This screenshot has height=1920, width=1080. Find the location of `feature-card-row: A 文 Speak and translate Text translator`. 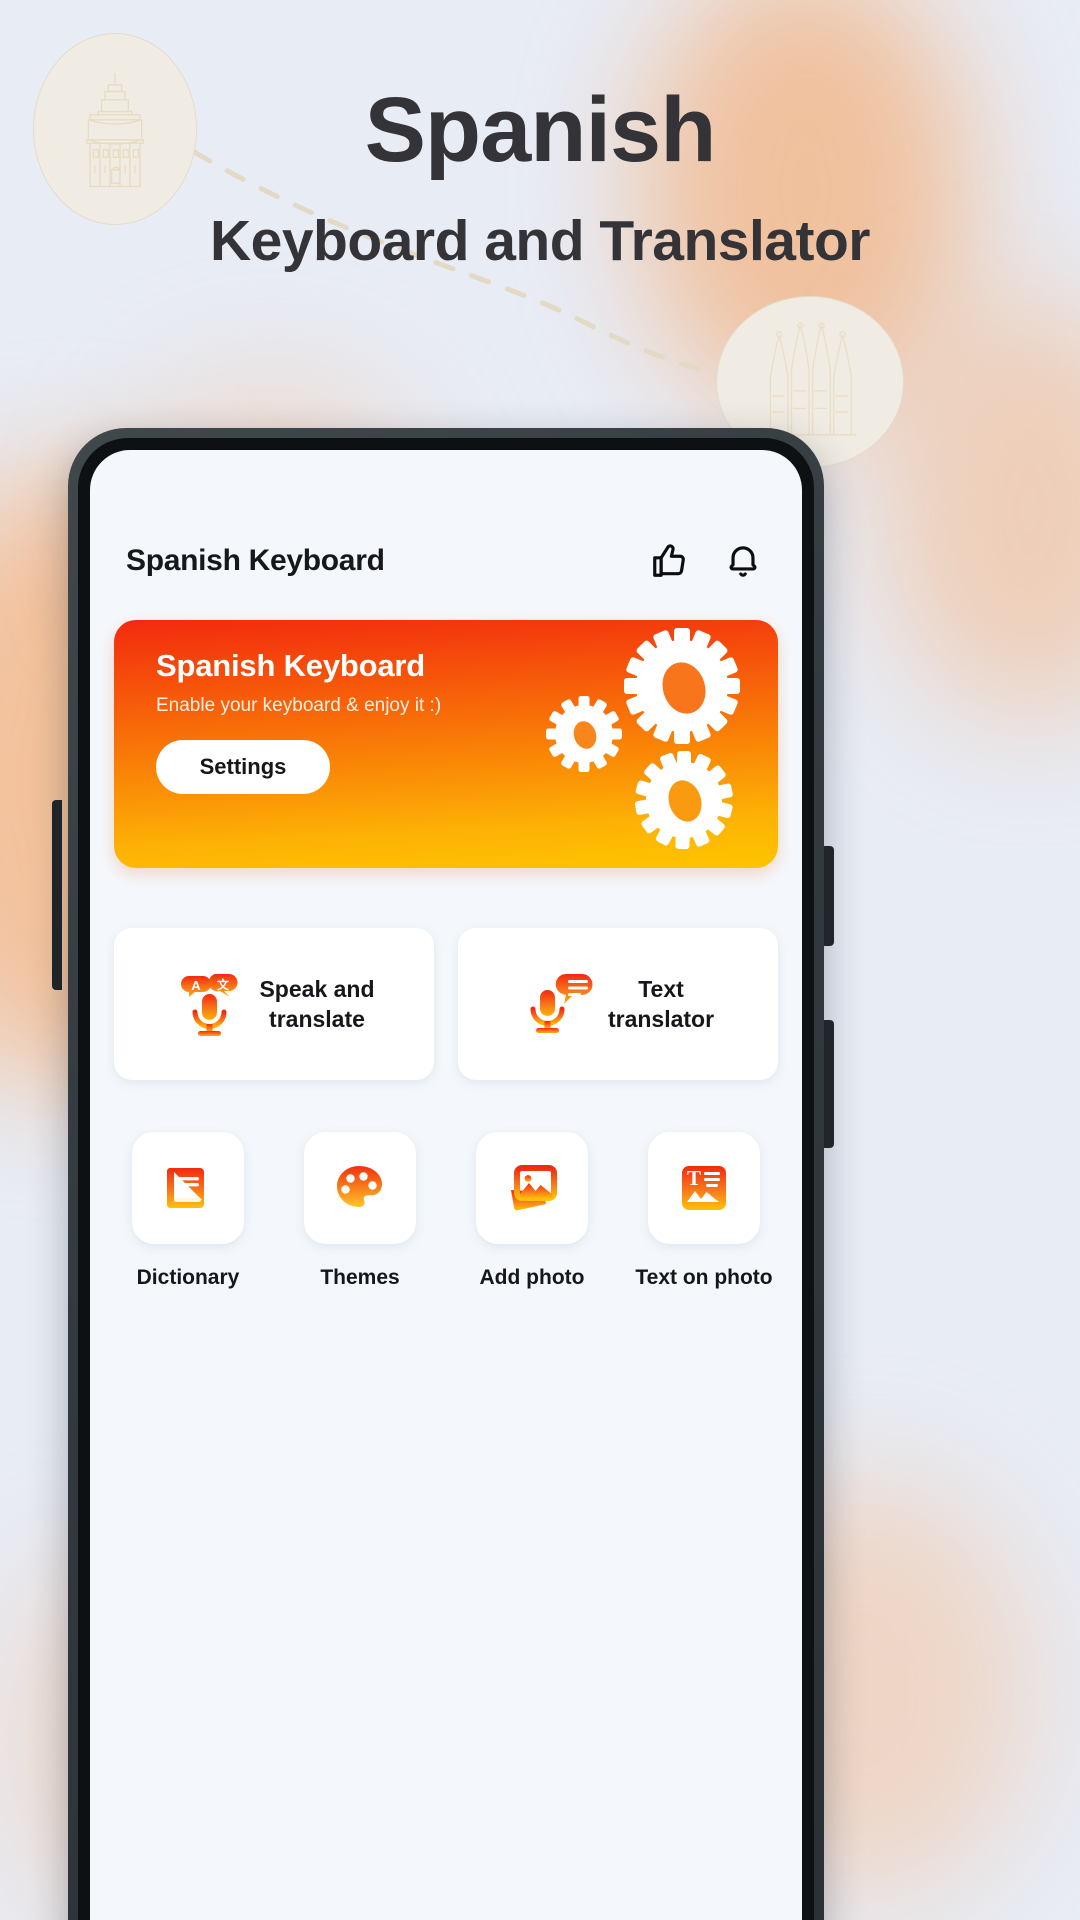

feature-card-row: A 文 Speak and translate Text translator is located at coordinates (446, 1004).